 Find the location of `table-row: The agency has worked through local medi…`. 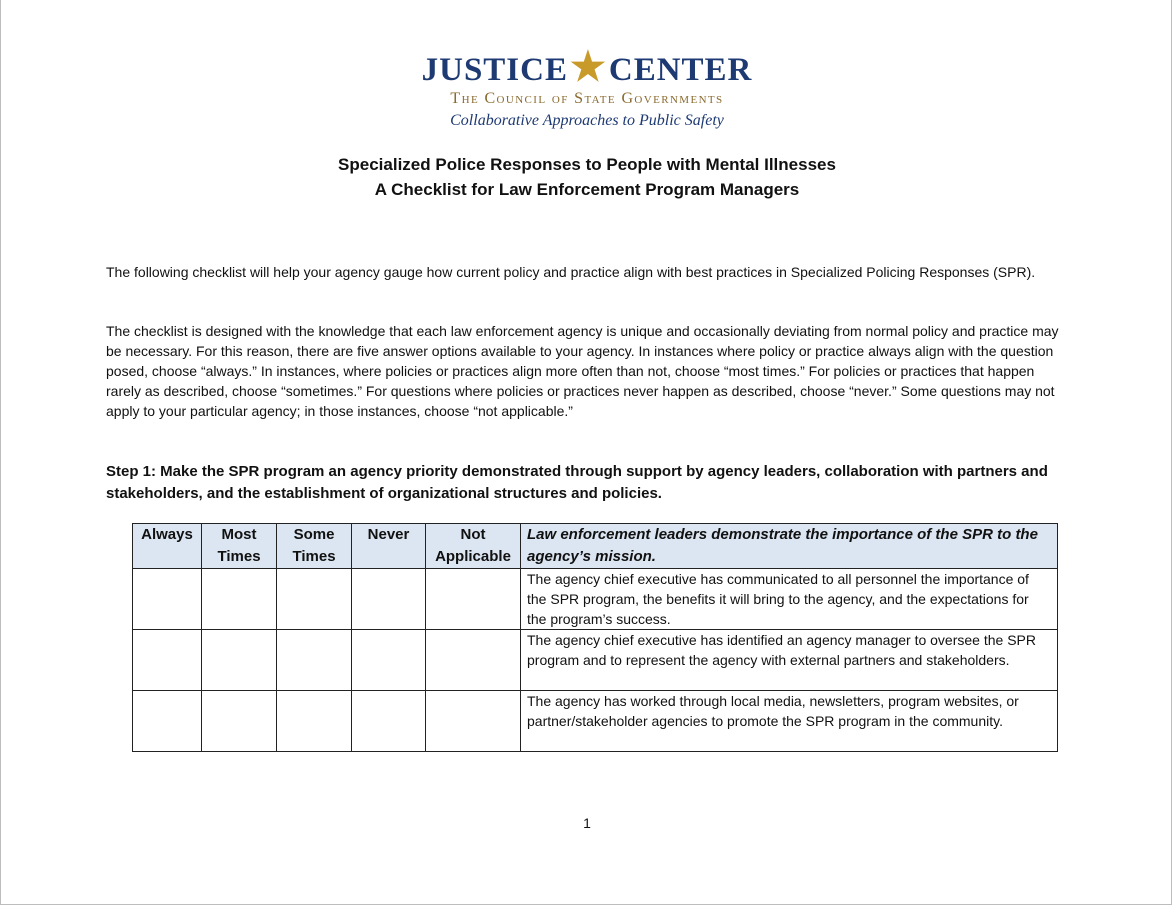

table-row: The agency has worked through local medi… is located at coordinates (595, 721).